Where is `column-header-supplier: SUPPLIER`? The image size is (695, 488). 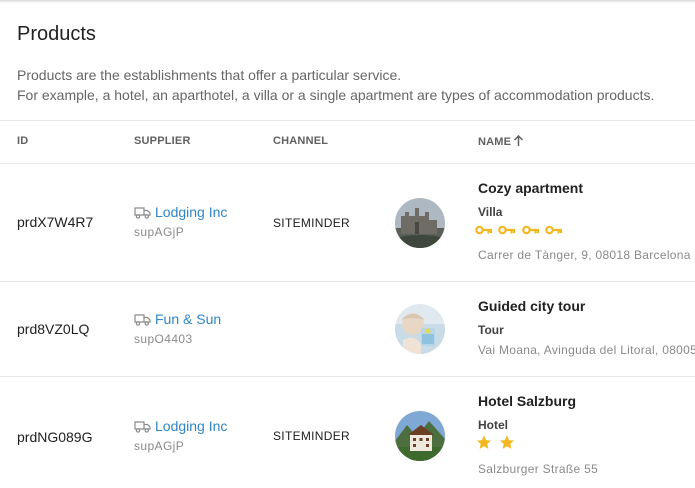
column-header-supplier: SUPPLIER is located at coordinates (162, 141).